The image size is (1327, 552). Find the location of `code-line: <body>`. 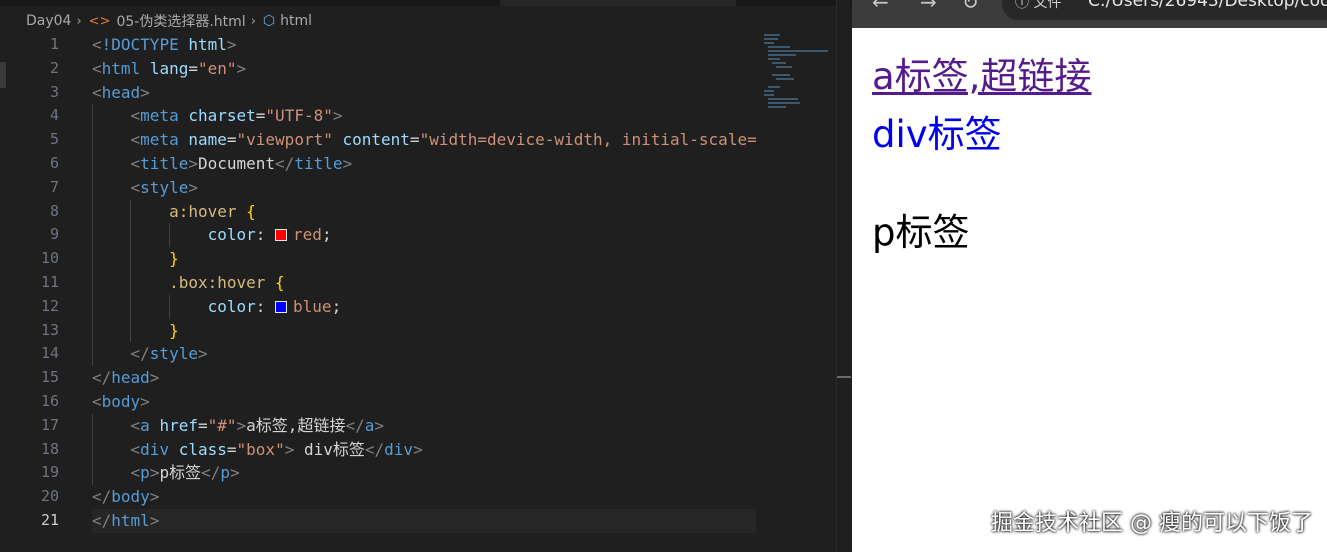

code-line: <body> is located at coordinates (424, 402).